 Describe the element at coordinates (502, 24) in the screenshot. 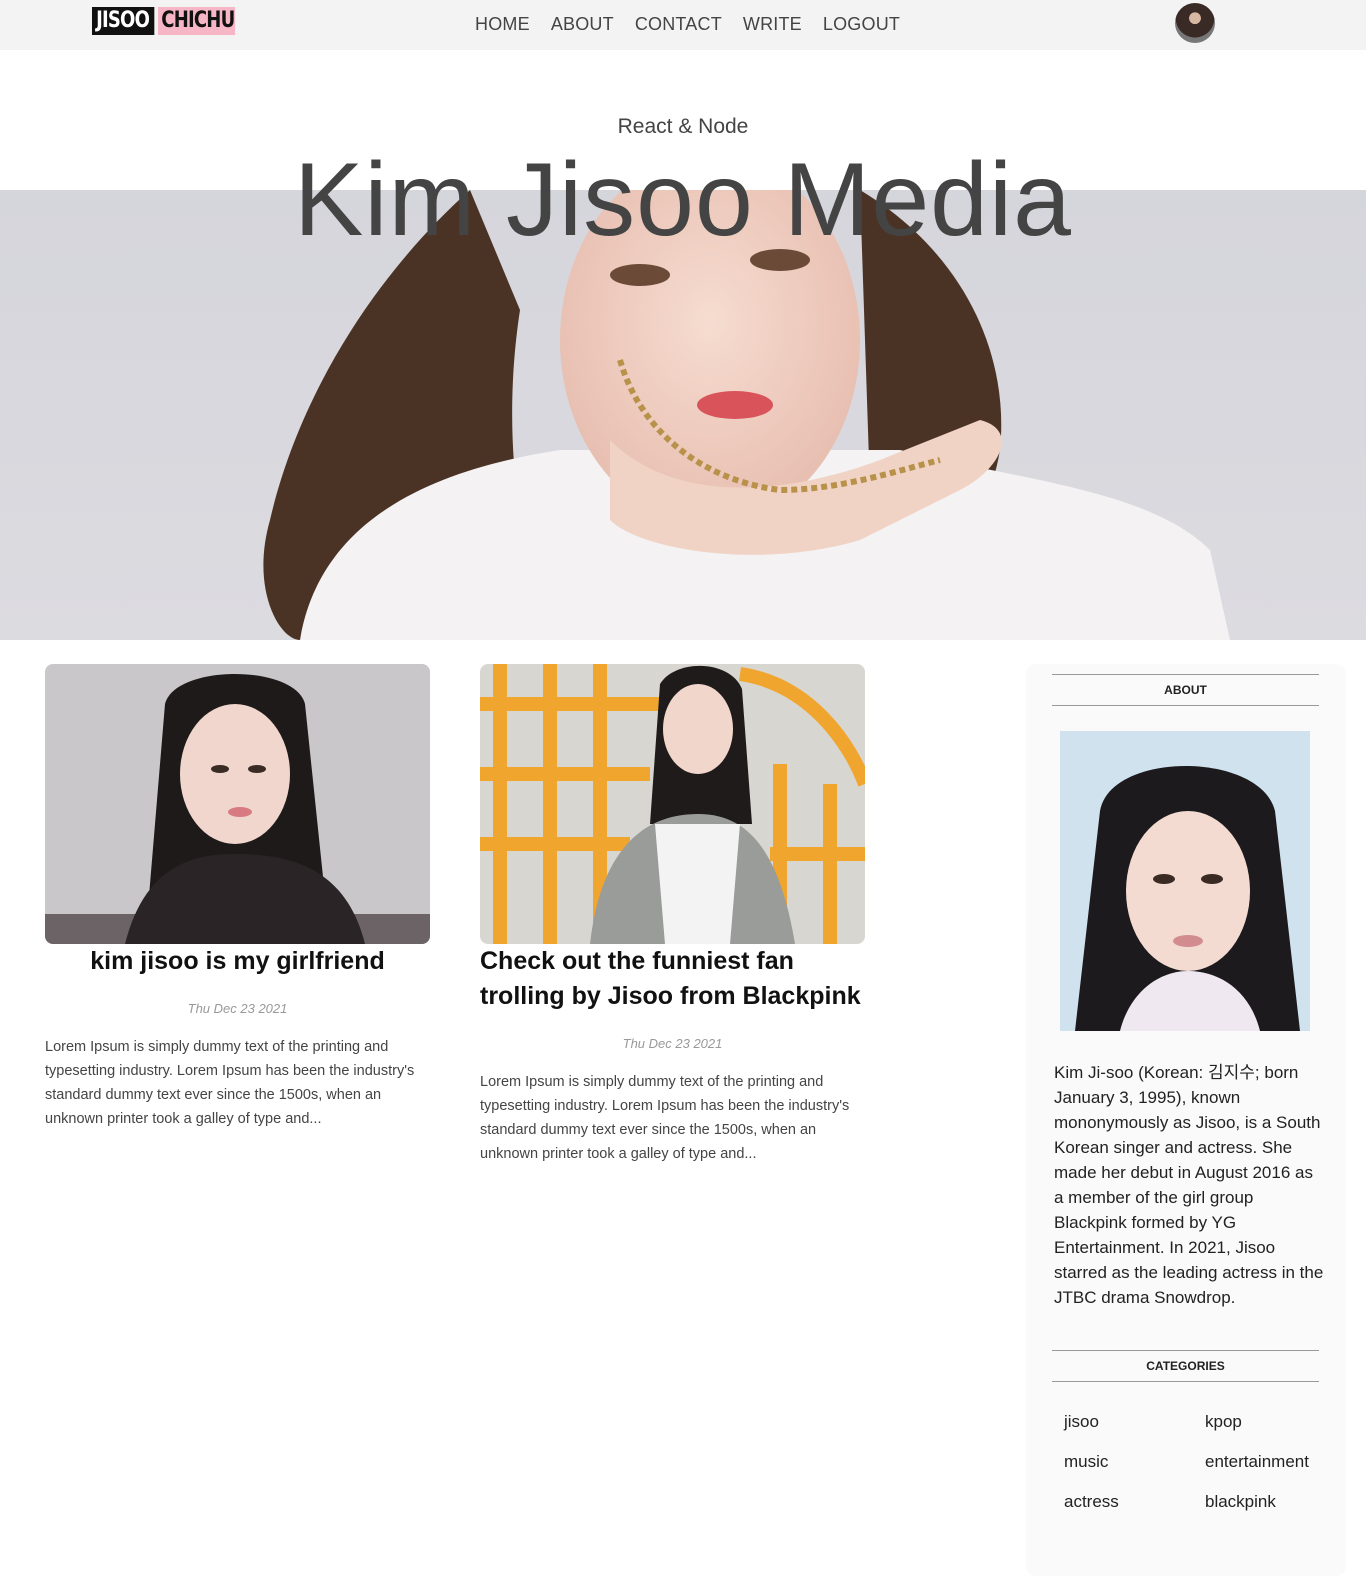

I see `nav-home: HOME` at that location.